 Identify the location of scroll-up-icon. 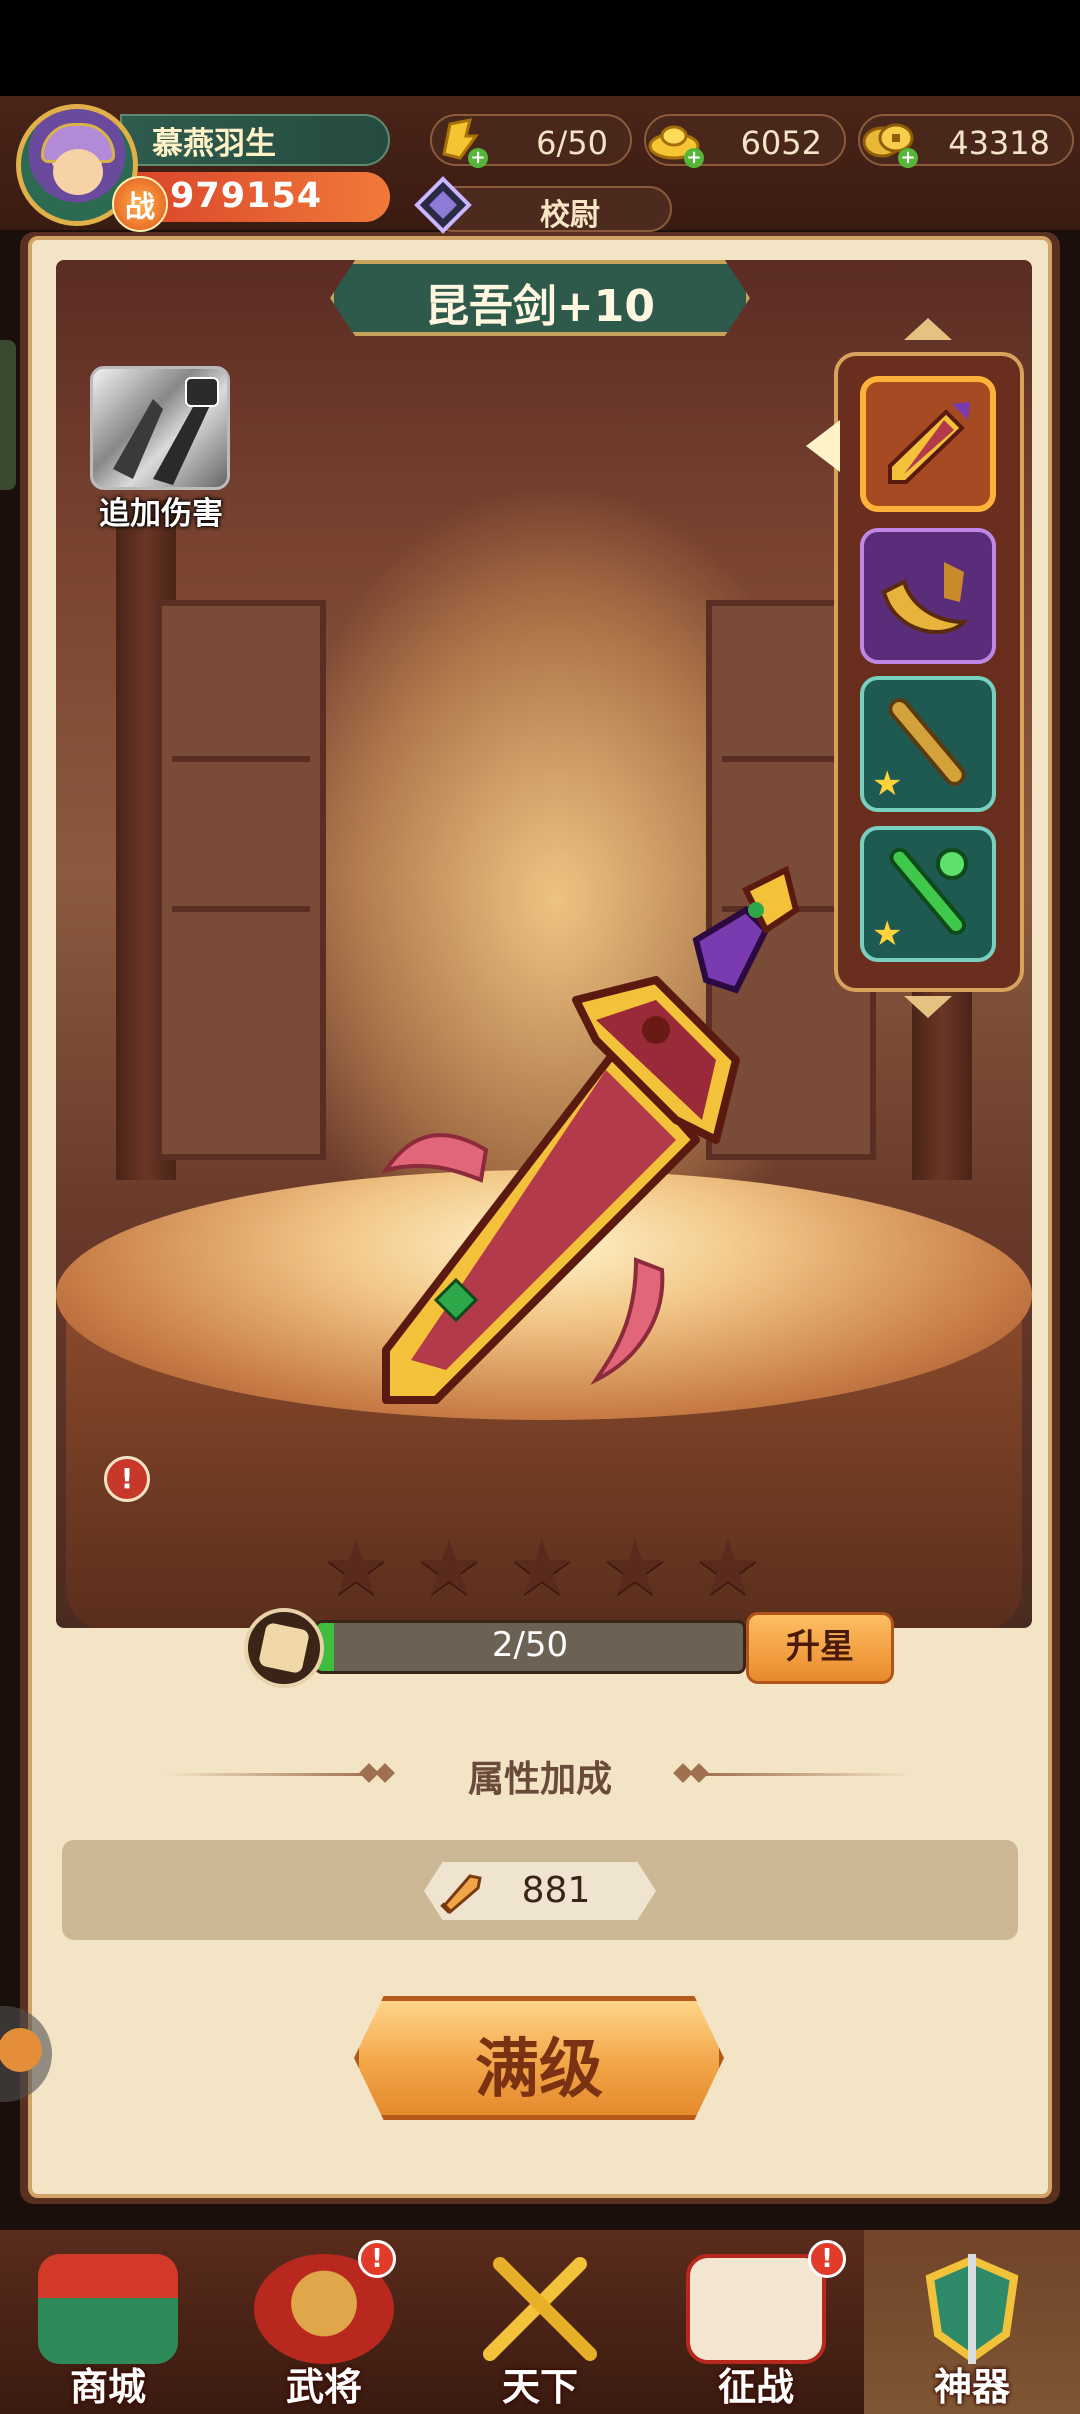
(928, 329).